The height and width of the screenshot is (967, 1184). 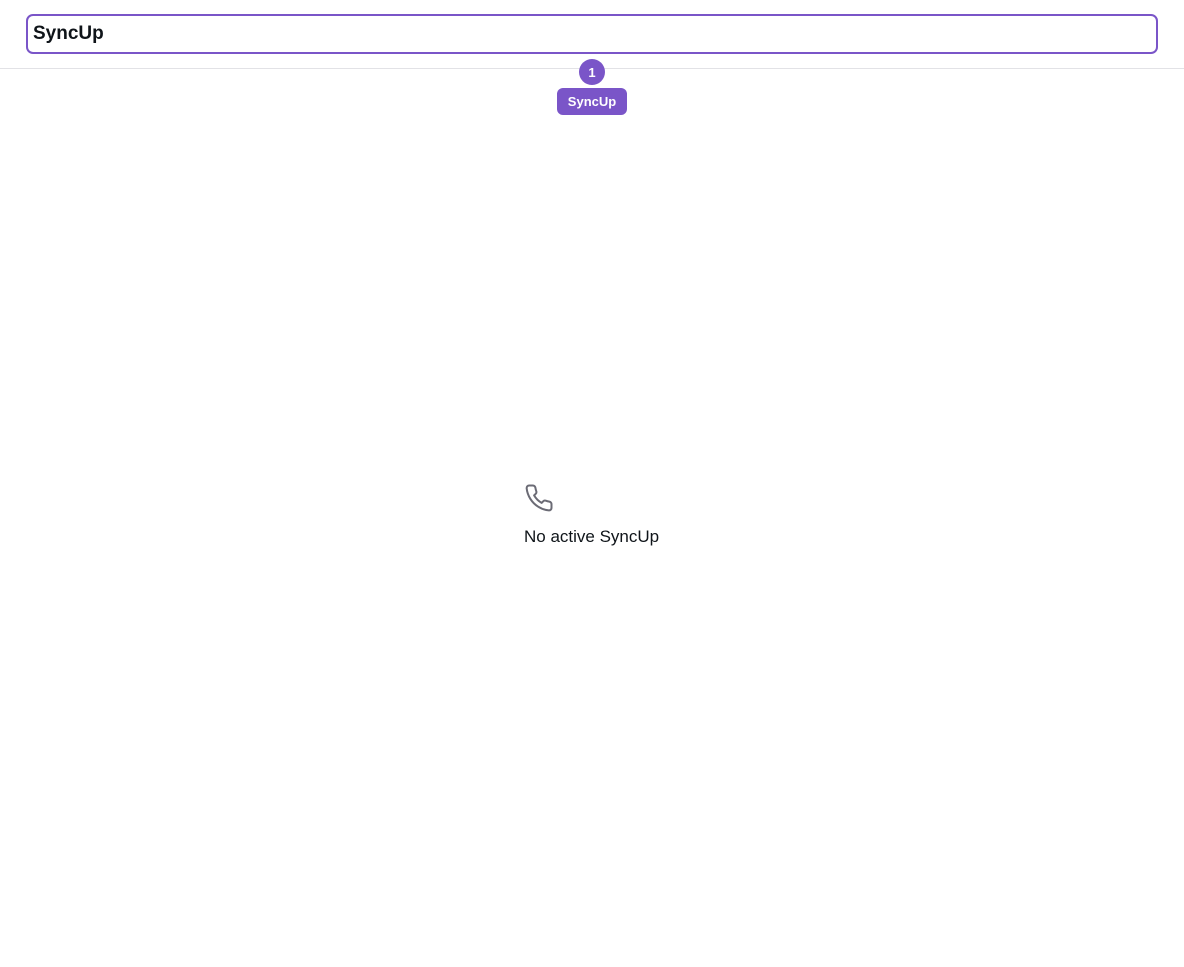 I want to click on empty-state: No active SyncUp, so click(x=624, y=515).